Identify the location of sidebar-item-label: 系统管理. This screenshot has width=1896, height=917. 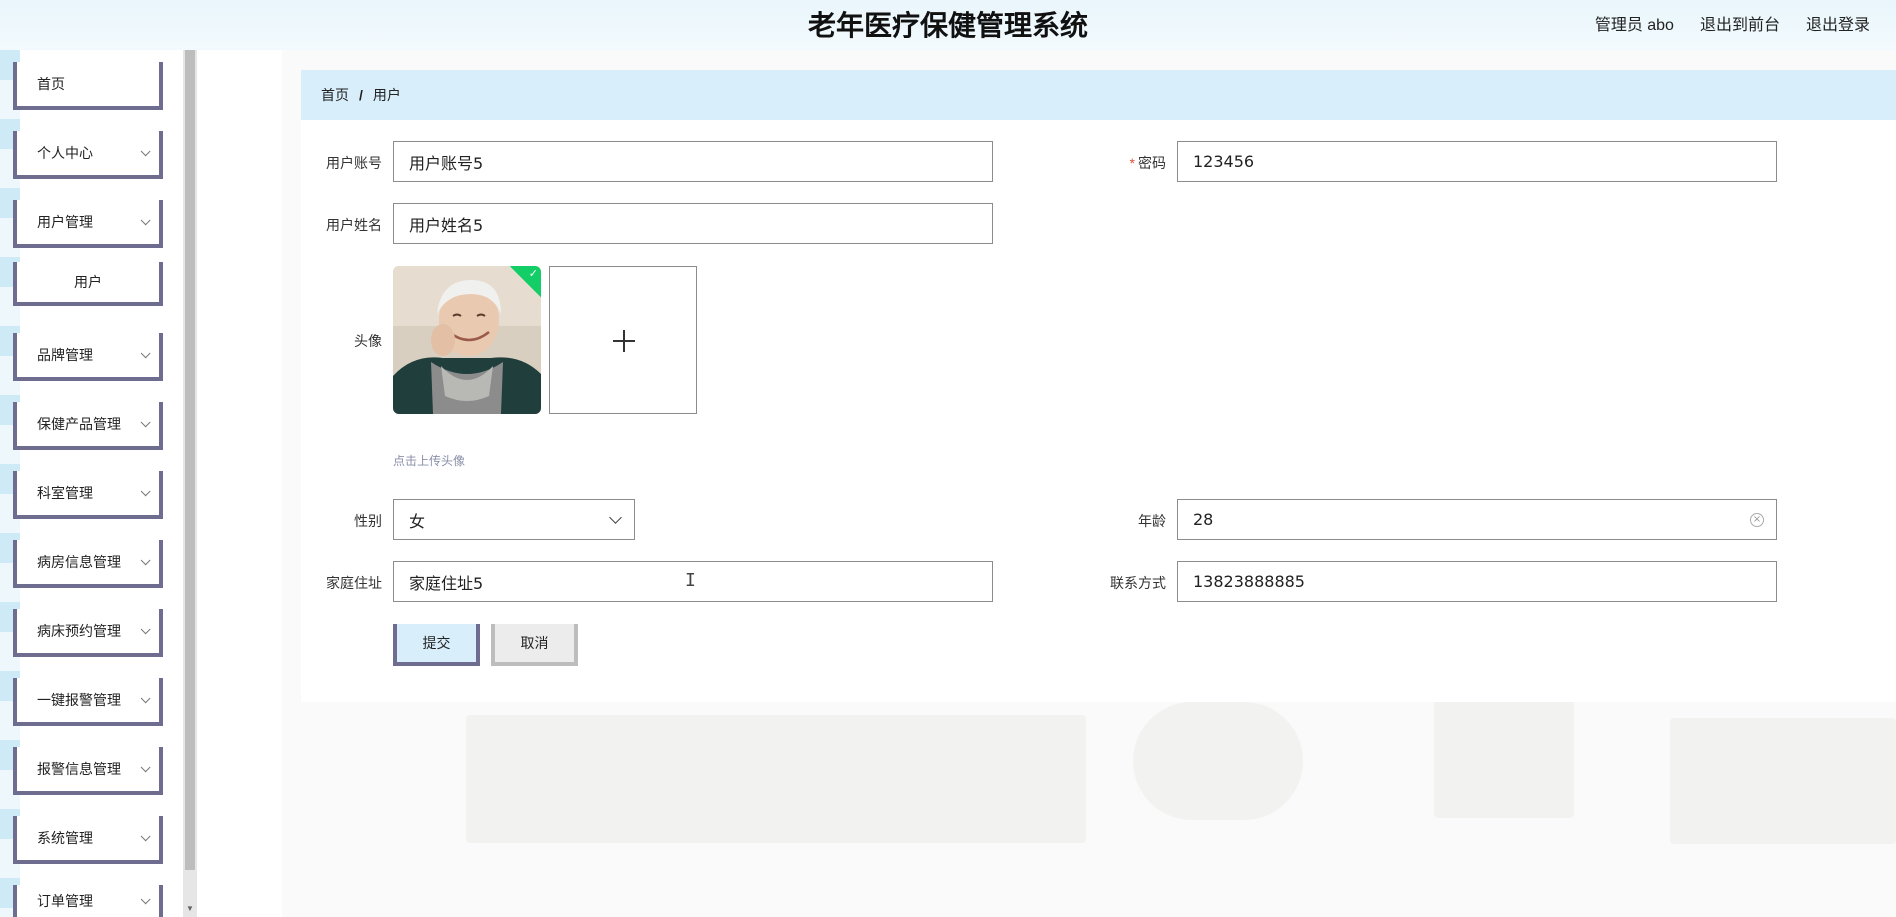
(65, 838).